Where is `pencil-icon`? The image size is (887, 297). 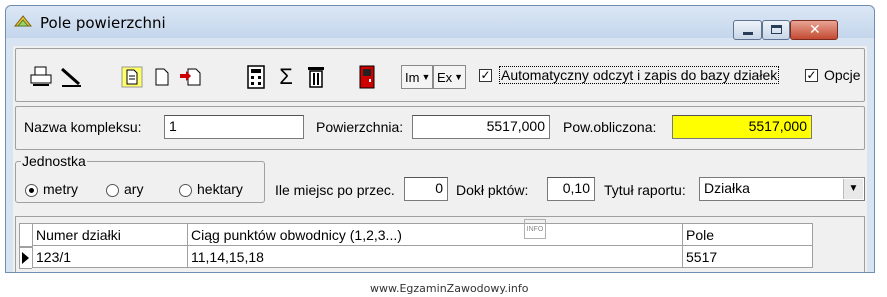 pencil-icon is located at coordinates (71, 77).